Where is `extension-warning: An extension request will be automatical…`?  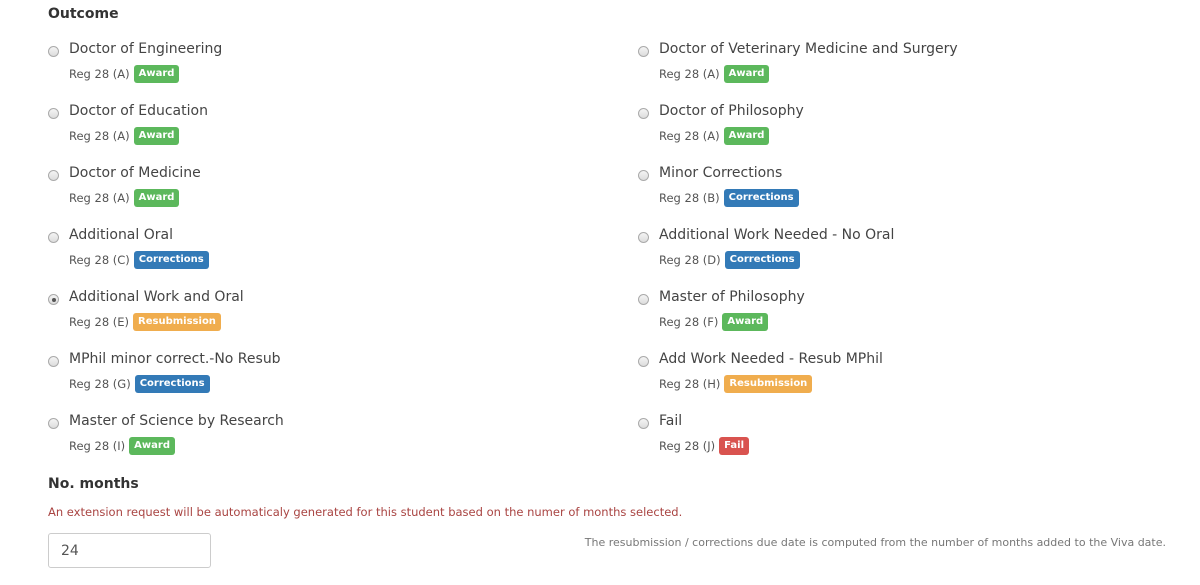
extension-warning: An extension request will be automatical… is located at coordinates (365, 512).